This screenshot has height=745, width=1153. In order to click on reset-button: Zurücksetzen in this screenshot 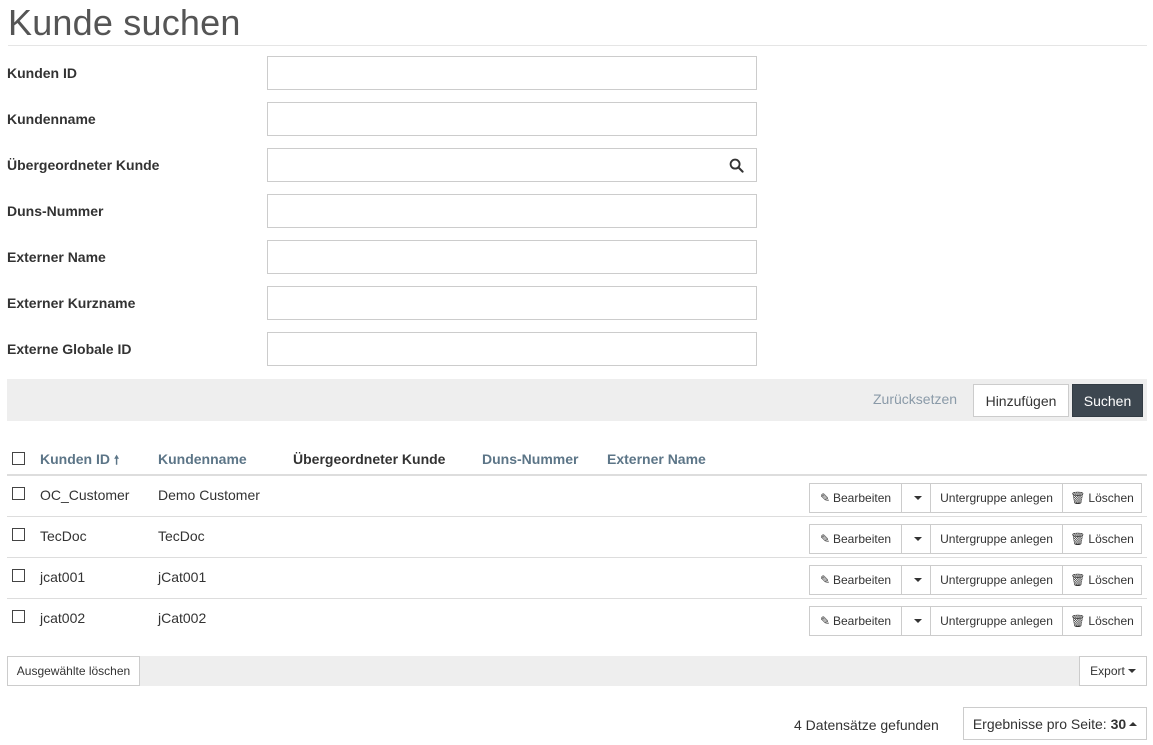, I will do `click(915, 399)`.